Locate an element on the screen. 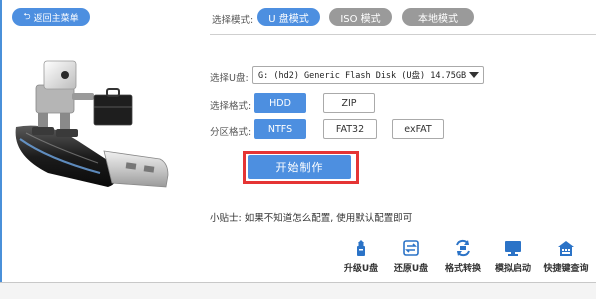  tool-simulate-boot-label: 模拟启动 is located at coordinates (512, 269).